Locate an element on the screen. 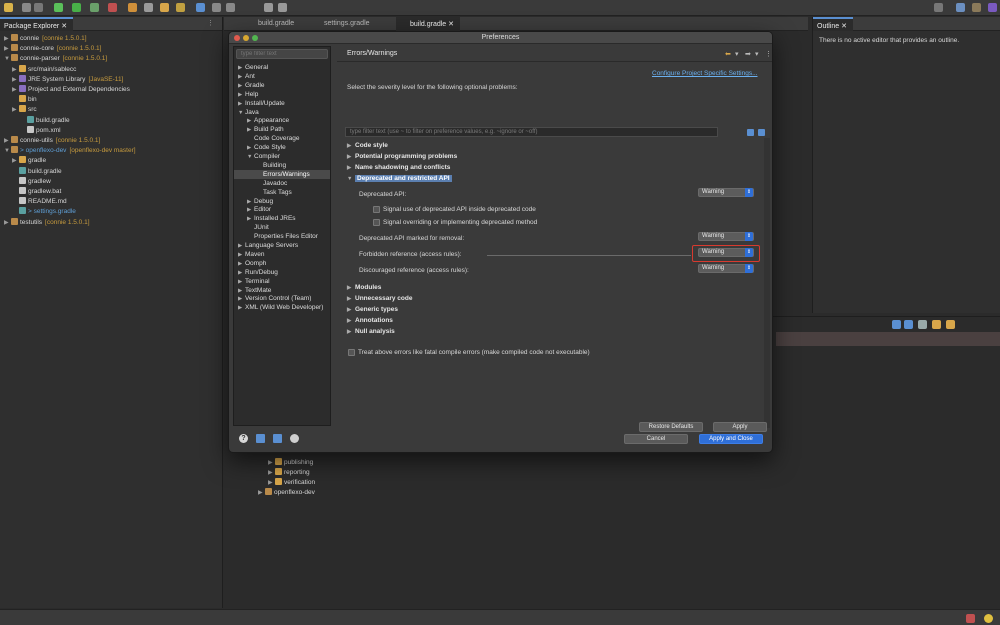 Image resolution: width=1000 pixels, height=625 pixels. terminal-icon is located at coordinates (200, 7).